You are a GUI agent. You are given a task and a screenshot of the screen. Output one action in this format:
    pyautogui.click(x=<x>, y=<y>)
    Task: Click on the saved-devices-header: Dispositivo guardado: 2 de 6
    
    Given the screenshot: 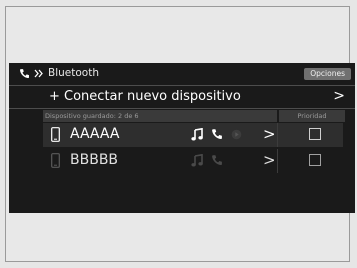 What is the action you would take?
    pyautogui.click(x=160, y=116)
    